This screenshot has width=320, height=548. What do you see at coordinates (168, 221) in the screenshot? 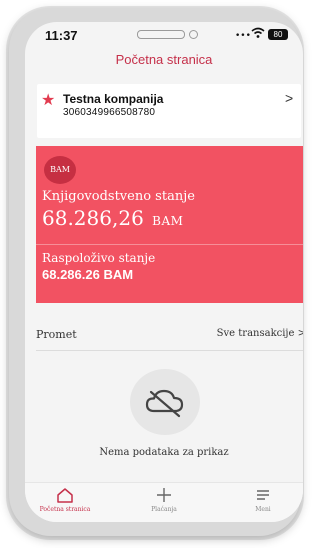
I see `book-balance-currency: BAM` at bounding box center [168, 221].